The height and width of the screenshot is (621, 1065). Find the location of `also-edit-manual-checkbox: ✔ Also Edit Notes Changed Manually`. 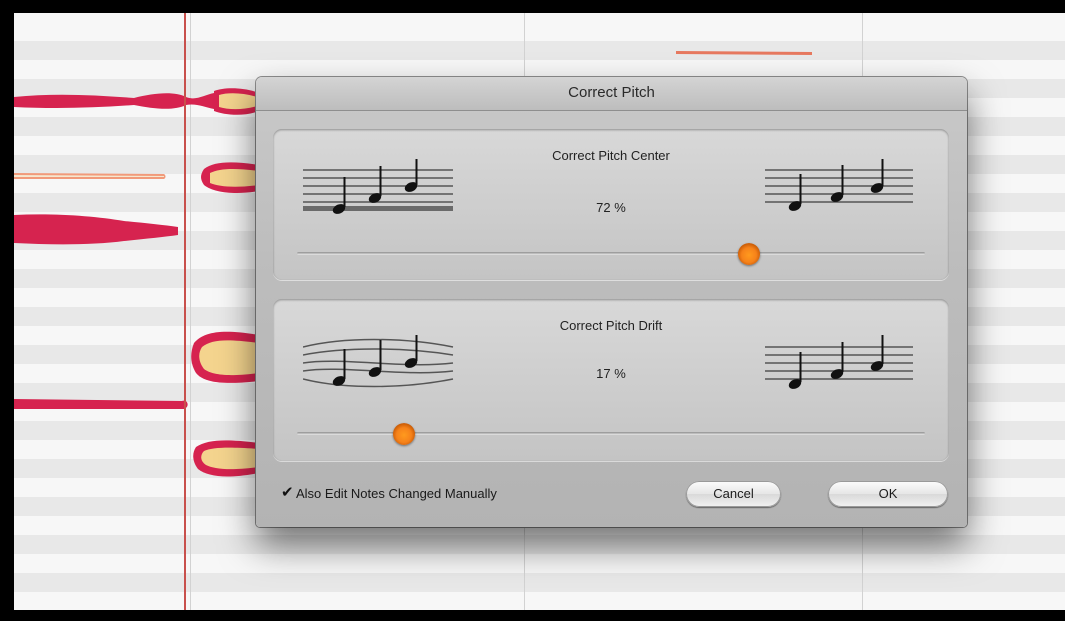

also-edit-manual-checkbox: ✔ Also Edit Notes Changed Manually is located at coordinates (389, 493).